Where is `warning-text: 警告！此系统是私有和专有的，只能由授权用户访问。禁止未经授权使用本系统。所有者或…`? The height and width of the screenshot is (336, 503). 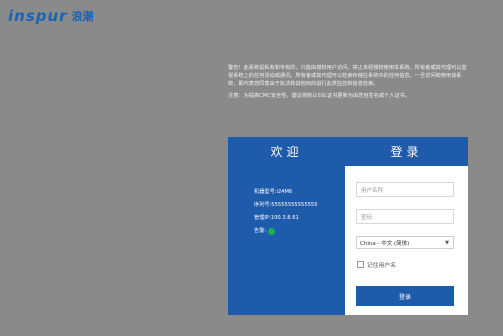 warning-text: 警告！此系统是私有和专有的，只能由授权用户访问。禁止未经授权使用本系统。所有者或… is located at coordinates (347, 76).